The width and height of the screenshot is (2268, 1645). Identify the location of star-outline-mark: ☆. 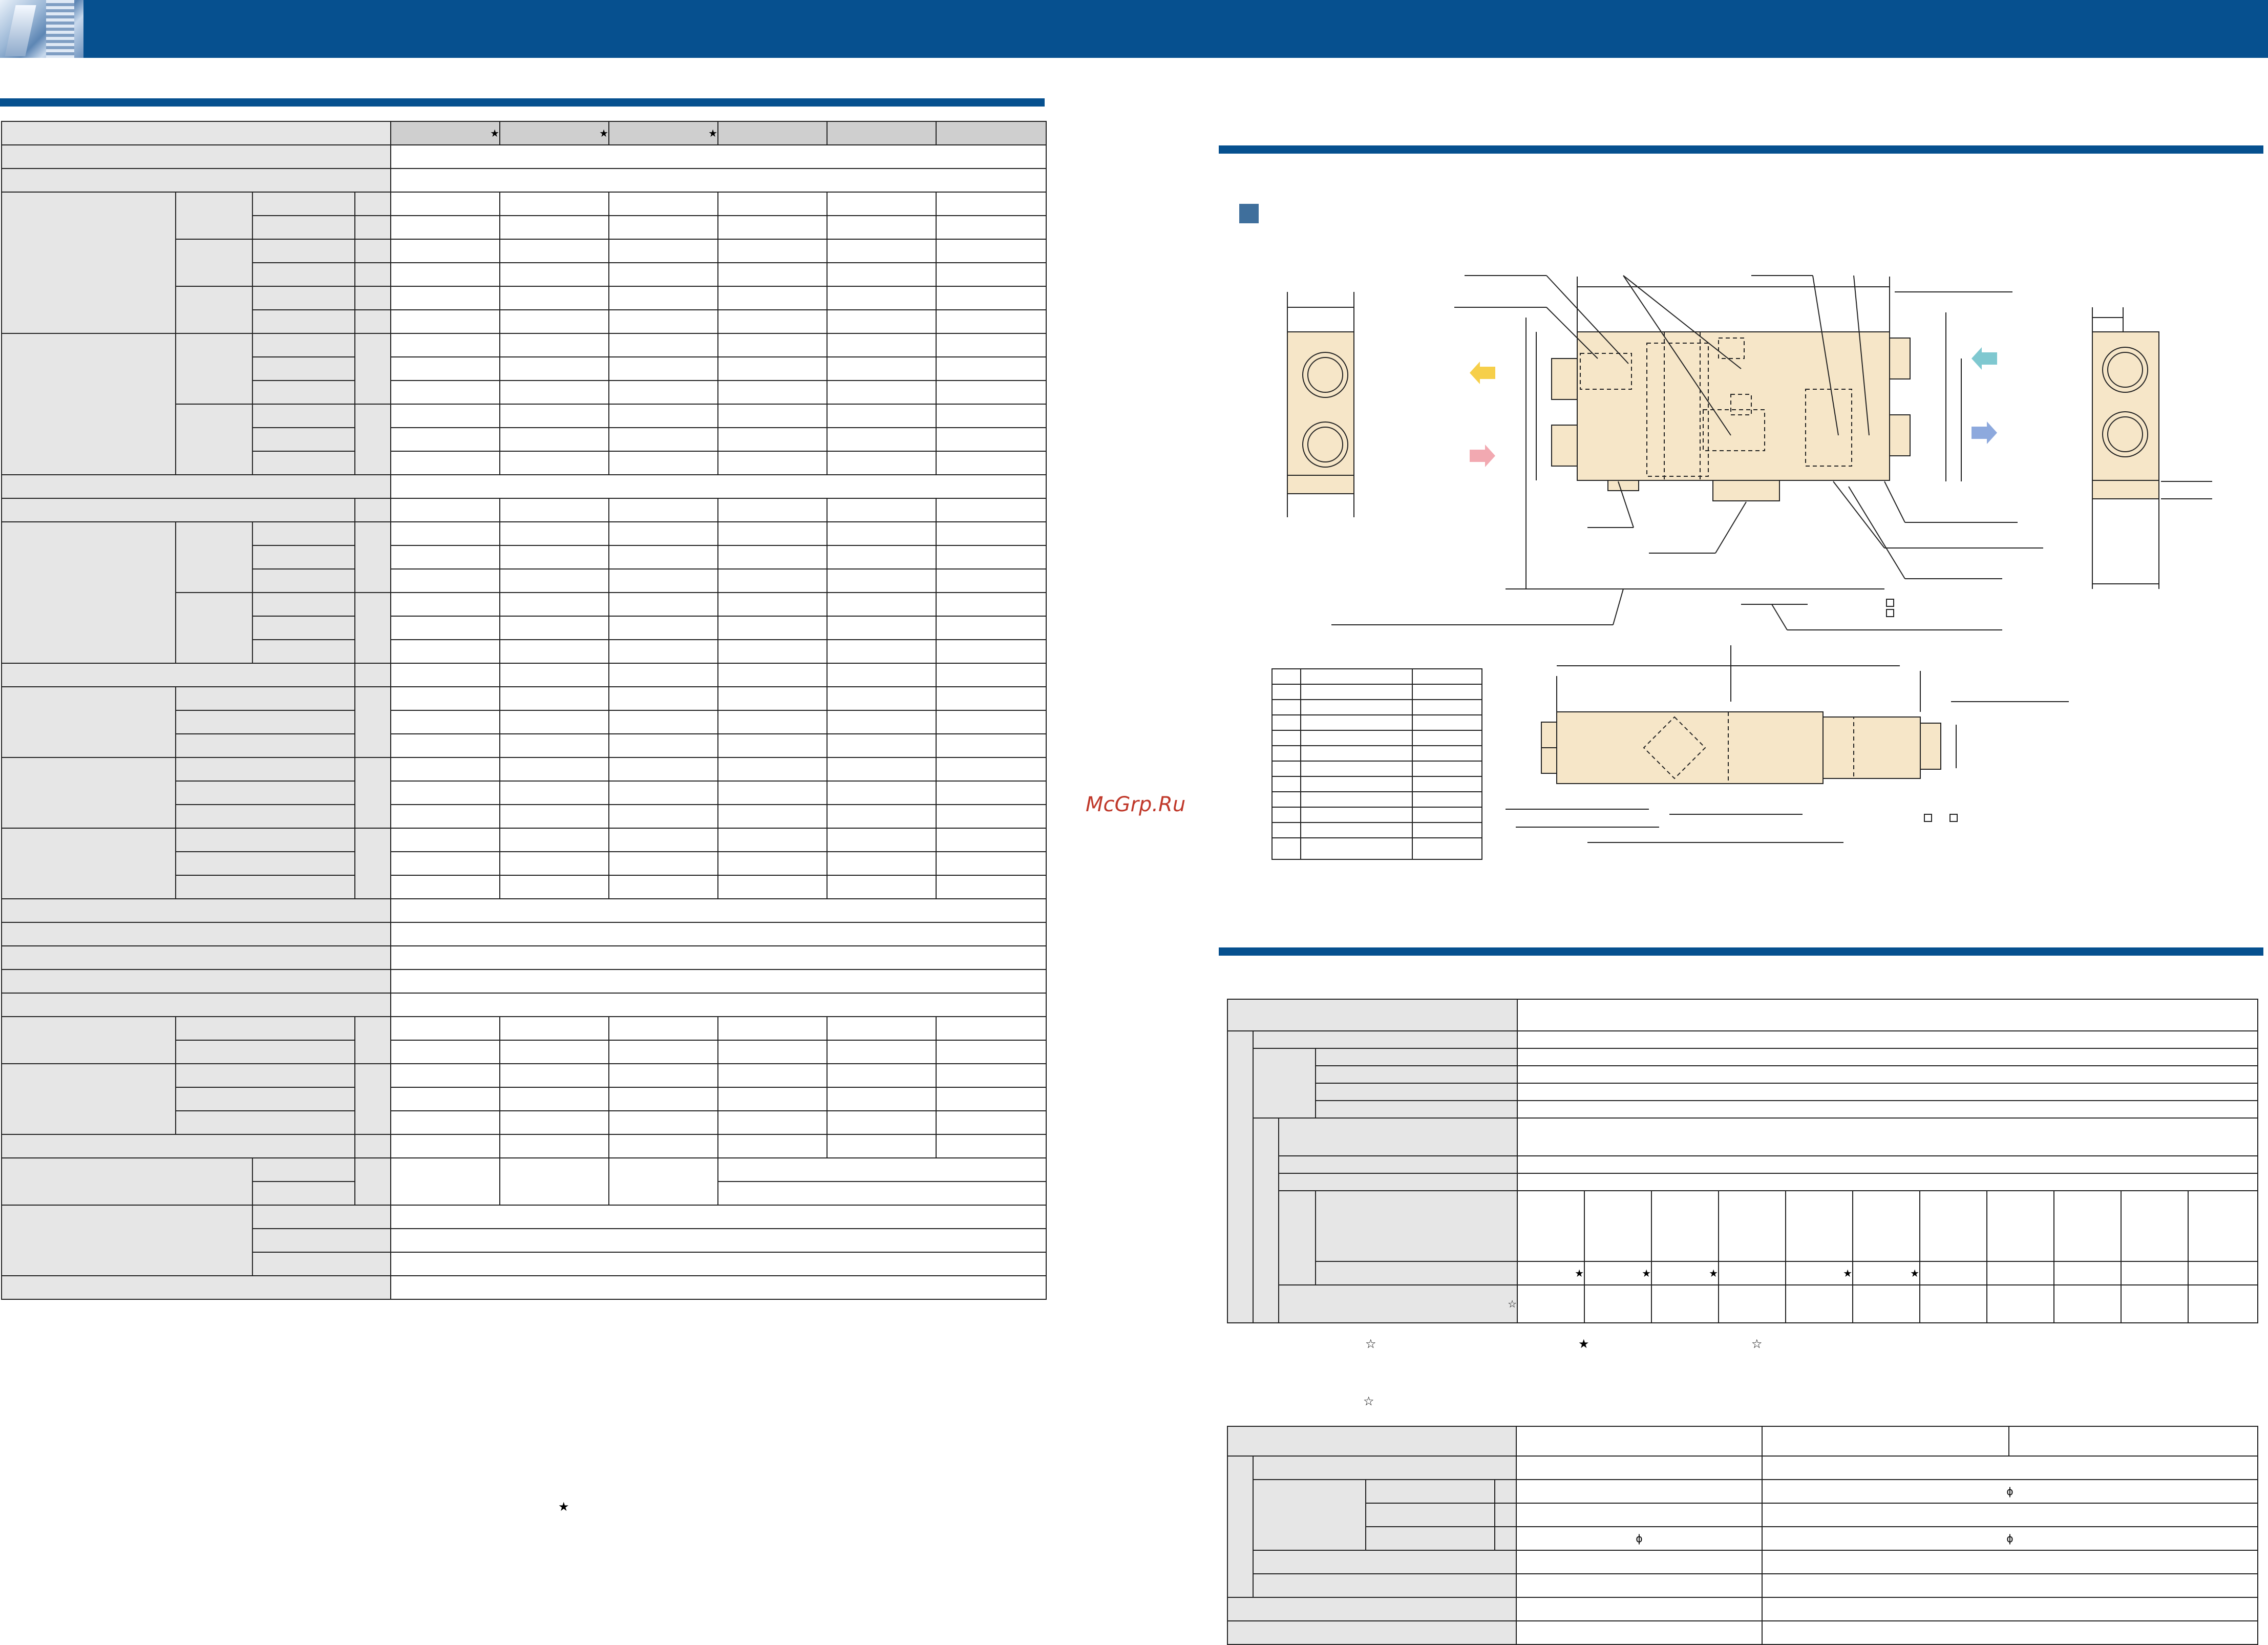
(1398, 1304).